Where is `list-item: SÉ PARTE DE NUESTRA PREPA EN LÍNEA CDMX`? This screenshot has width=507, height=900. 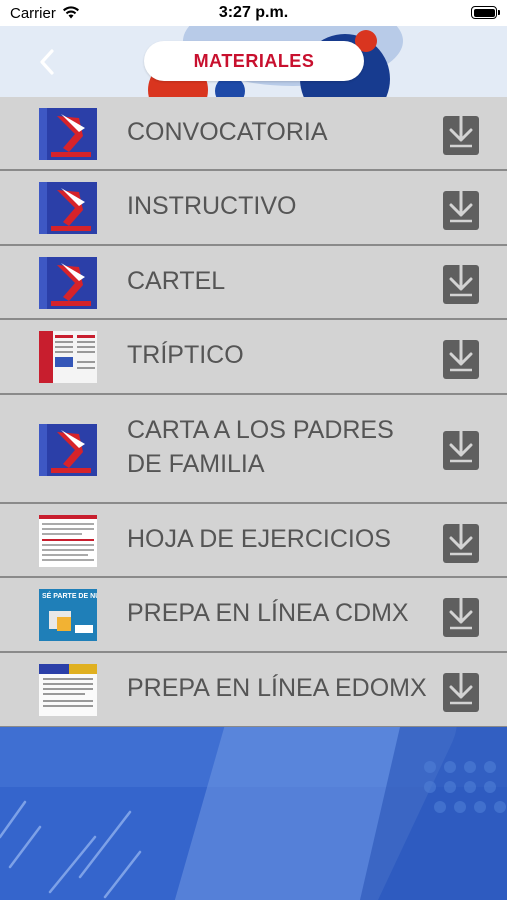
list-item: SÉ PARTE DE NUESTRA PREPA EN LÍNEA CDMX is located at coordinates (253, 615).